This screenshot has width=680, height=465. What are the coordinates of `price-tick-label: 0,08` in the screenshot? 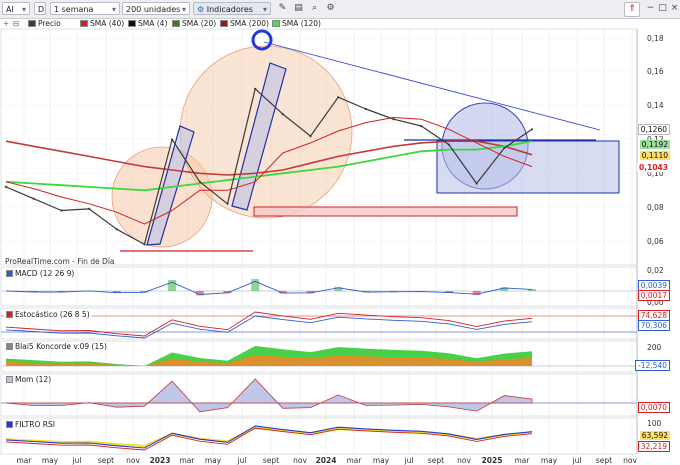 It's located at (655, 207).